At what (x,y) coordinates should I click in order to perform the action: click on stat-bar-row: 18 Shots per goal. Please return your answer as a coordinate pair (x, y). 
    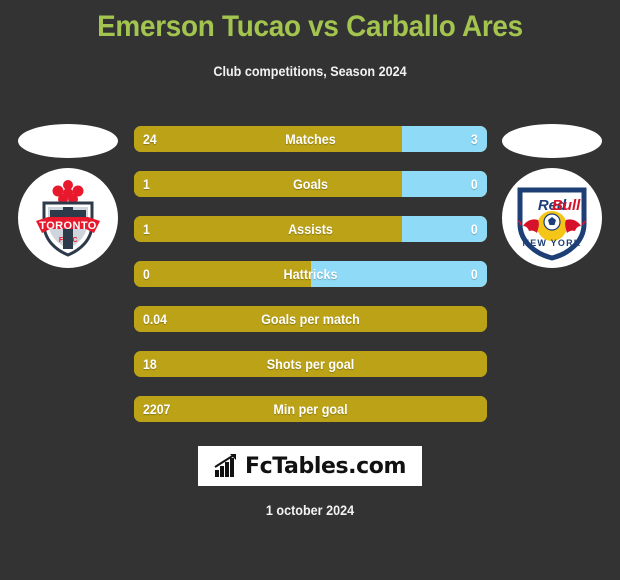
    Looking at the image, I should click on (310, 364).